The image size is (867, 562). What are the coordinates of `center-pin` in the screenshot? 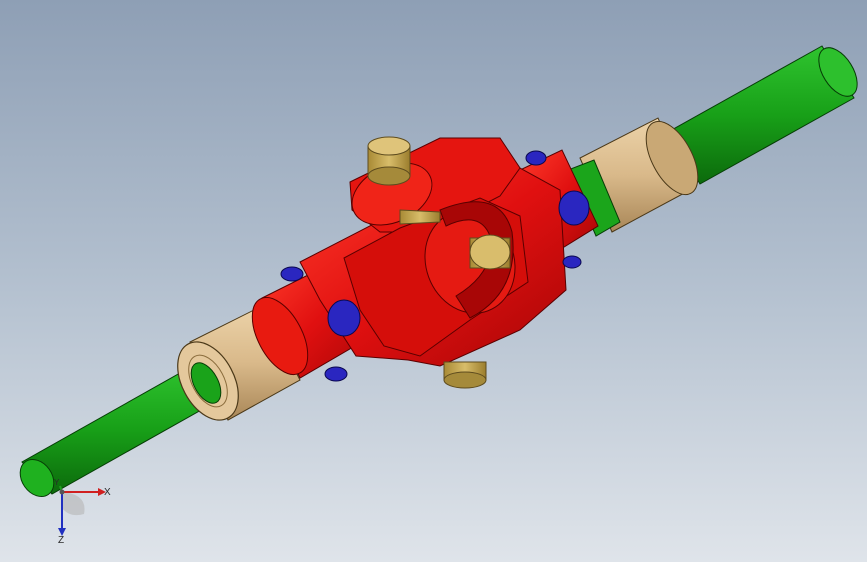 It's located at (420, 217).